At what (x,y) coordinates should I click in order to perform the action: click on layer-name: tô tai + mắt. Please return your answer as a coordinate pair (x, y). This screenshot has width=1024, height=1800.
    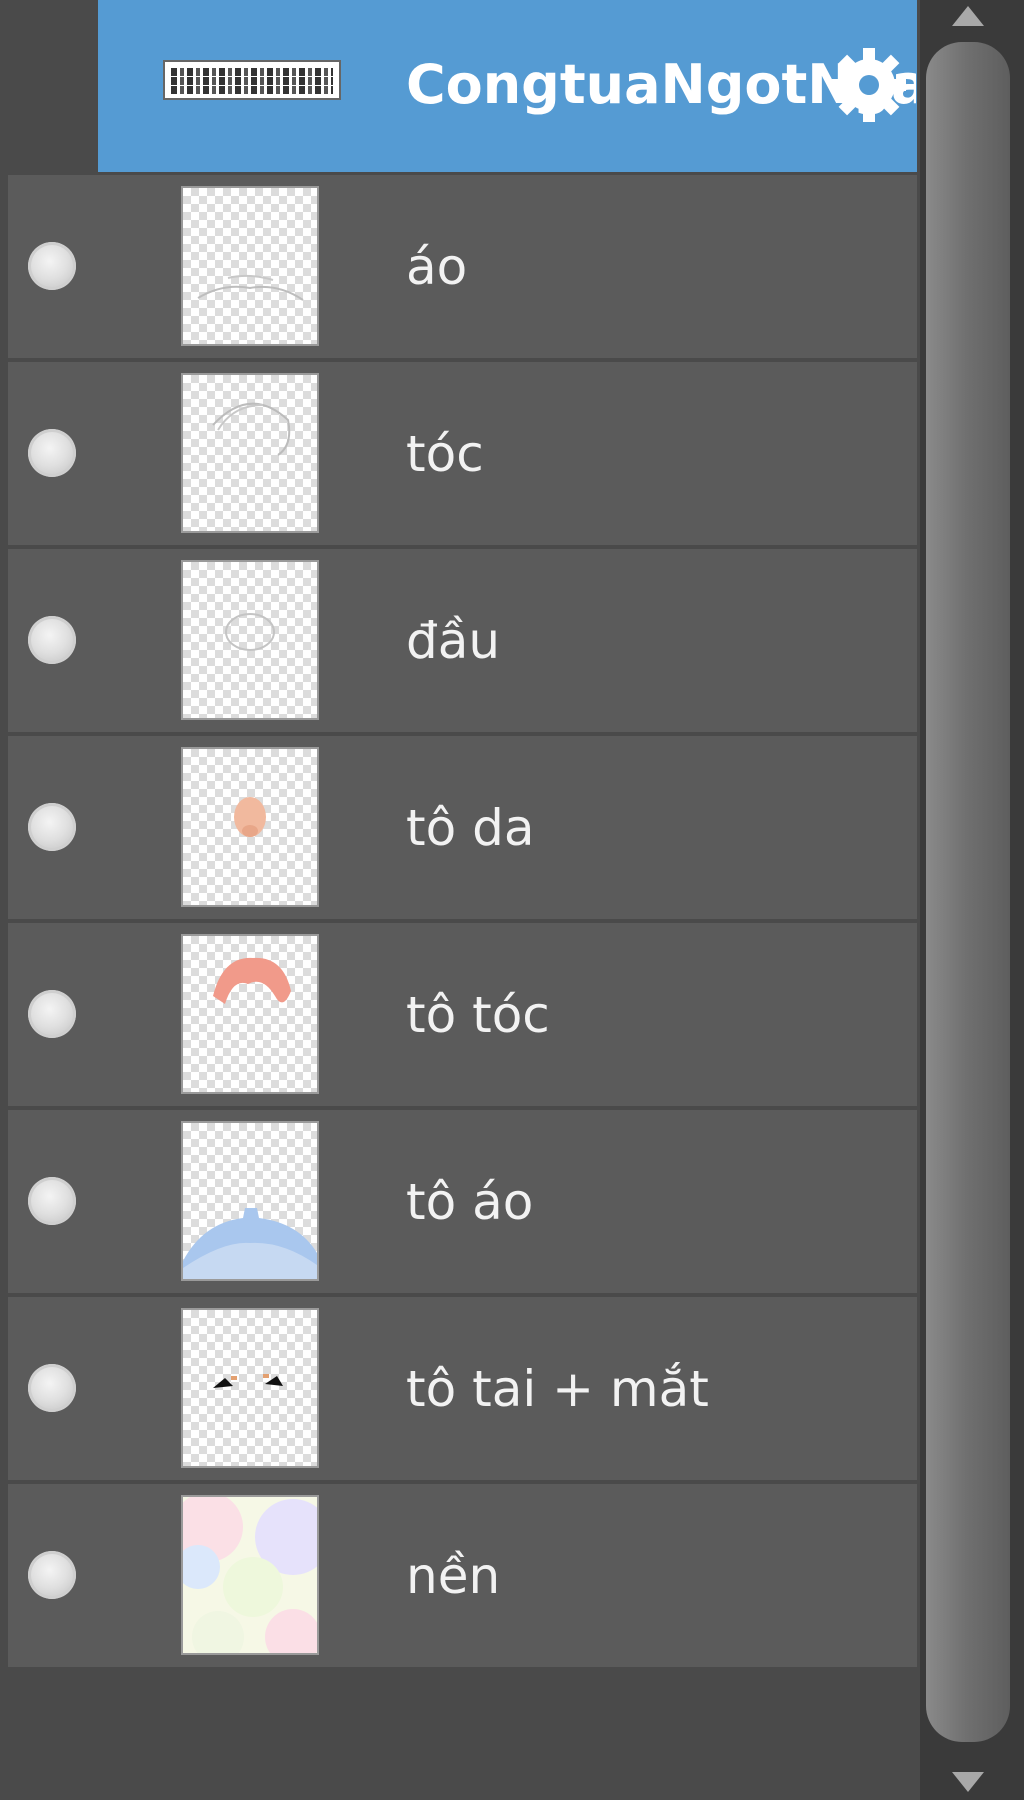
    Looking at the image, I should click on (557, 1389).